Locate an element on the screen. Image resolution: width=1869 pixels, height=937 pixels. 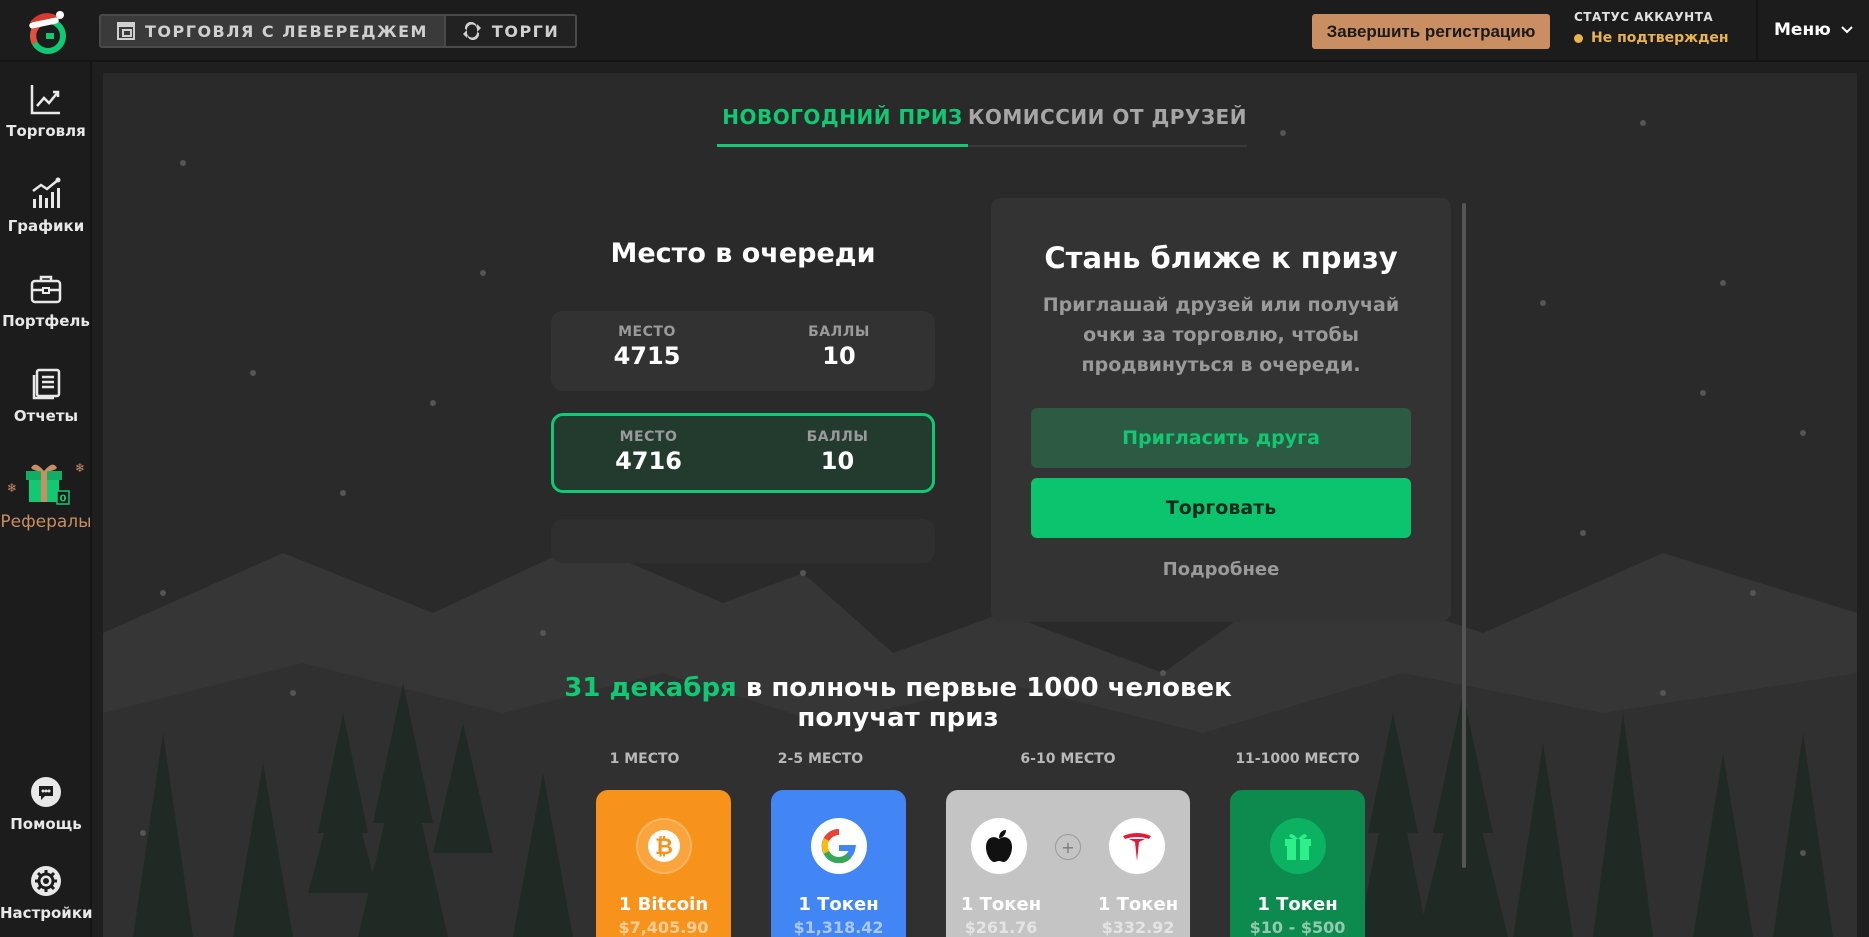
sidebar-item-trading: Торговля is located at coordinates (46, 111).